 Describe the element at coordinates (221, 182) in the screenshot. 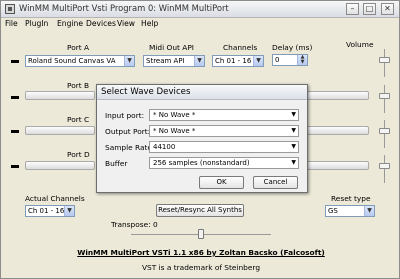

I see `ok-button: OK` at that location.